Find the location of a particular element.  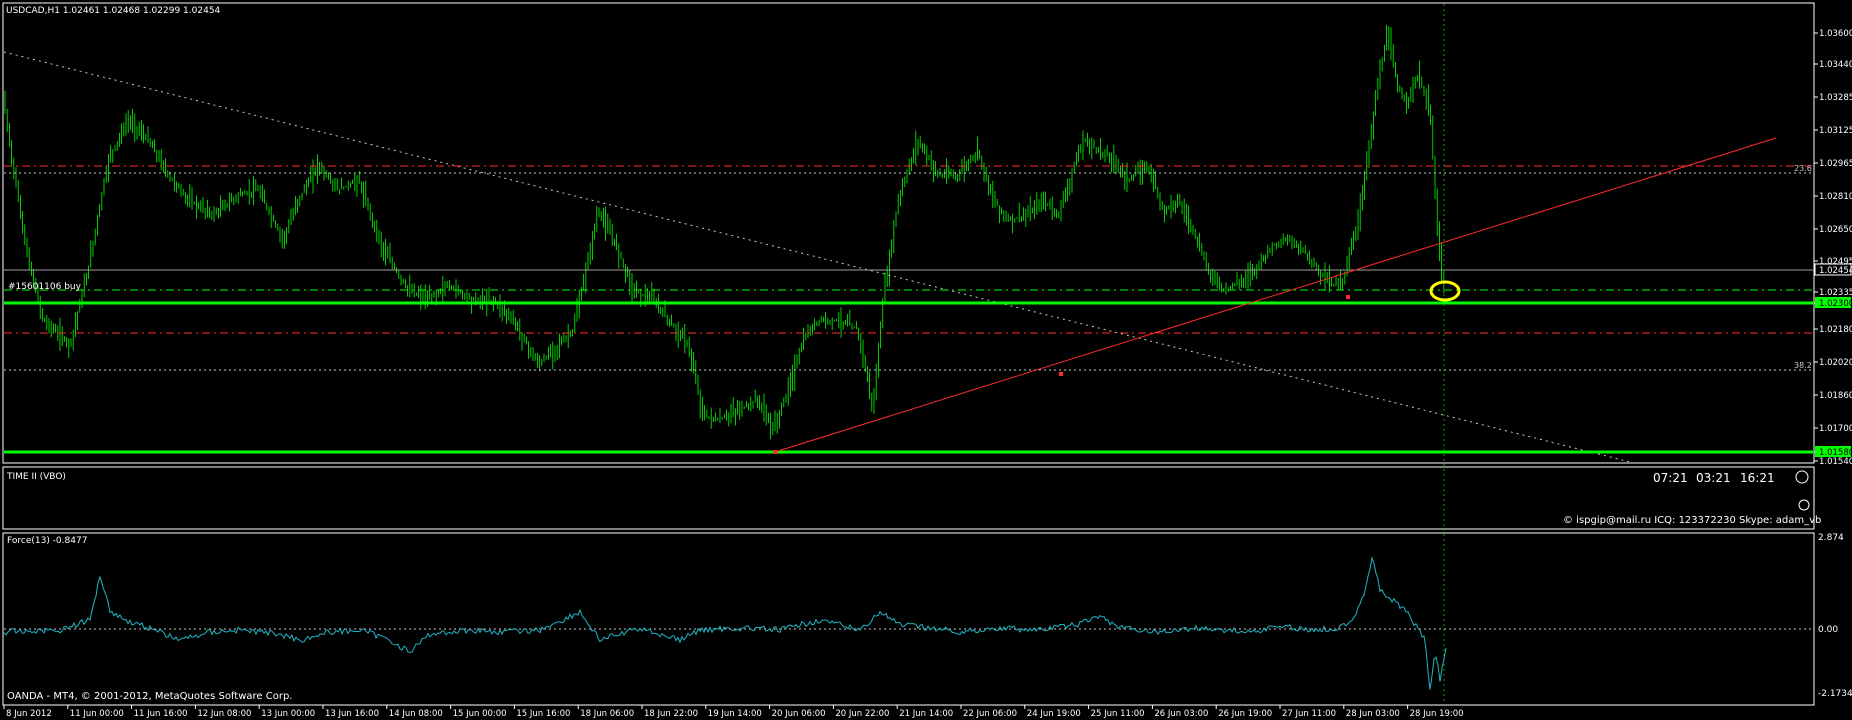

force-axis-min: -2.1734 is located at coordinates (1835, 694).